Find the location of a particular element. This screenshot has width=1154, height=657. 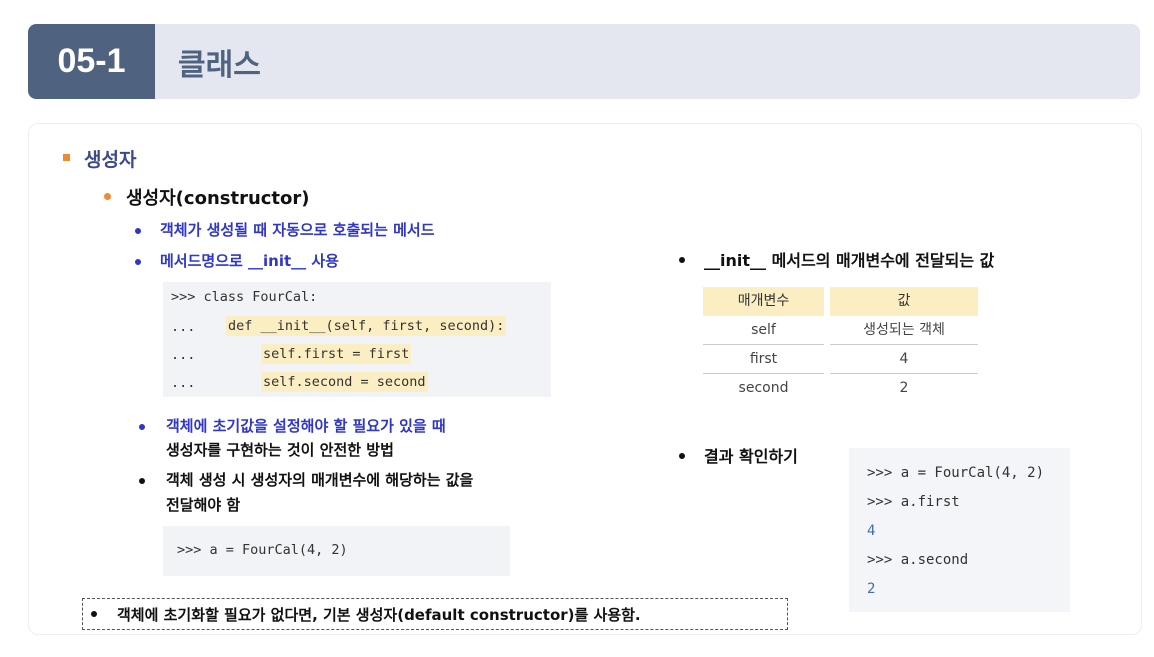

table-header: 매개변수 is located at coordinates (763, 301).